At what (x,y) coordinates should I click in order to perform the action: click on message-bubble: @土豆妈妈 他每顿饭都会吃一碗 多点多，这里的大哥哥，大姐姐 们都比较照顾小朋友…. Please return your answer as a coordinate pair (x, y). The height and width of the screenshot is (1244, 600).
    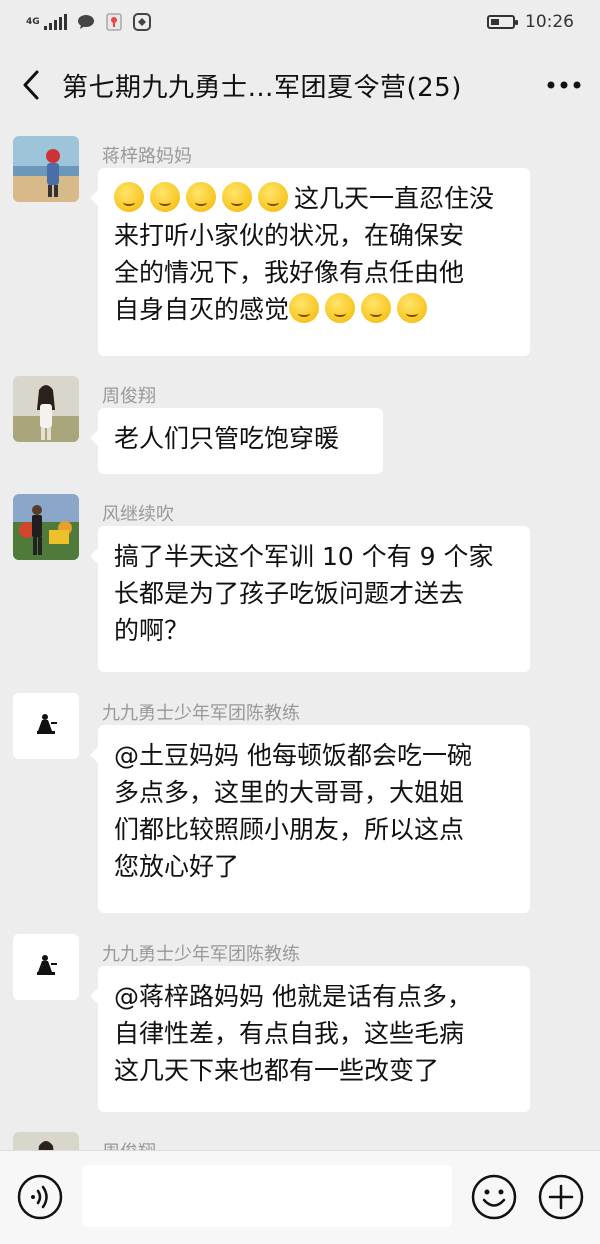
    Looking at the image, I should click on (310, 819).